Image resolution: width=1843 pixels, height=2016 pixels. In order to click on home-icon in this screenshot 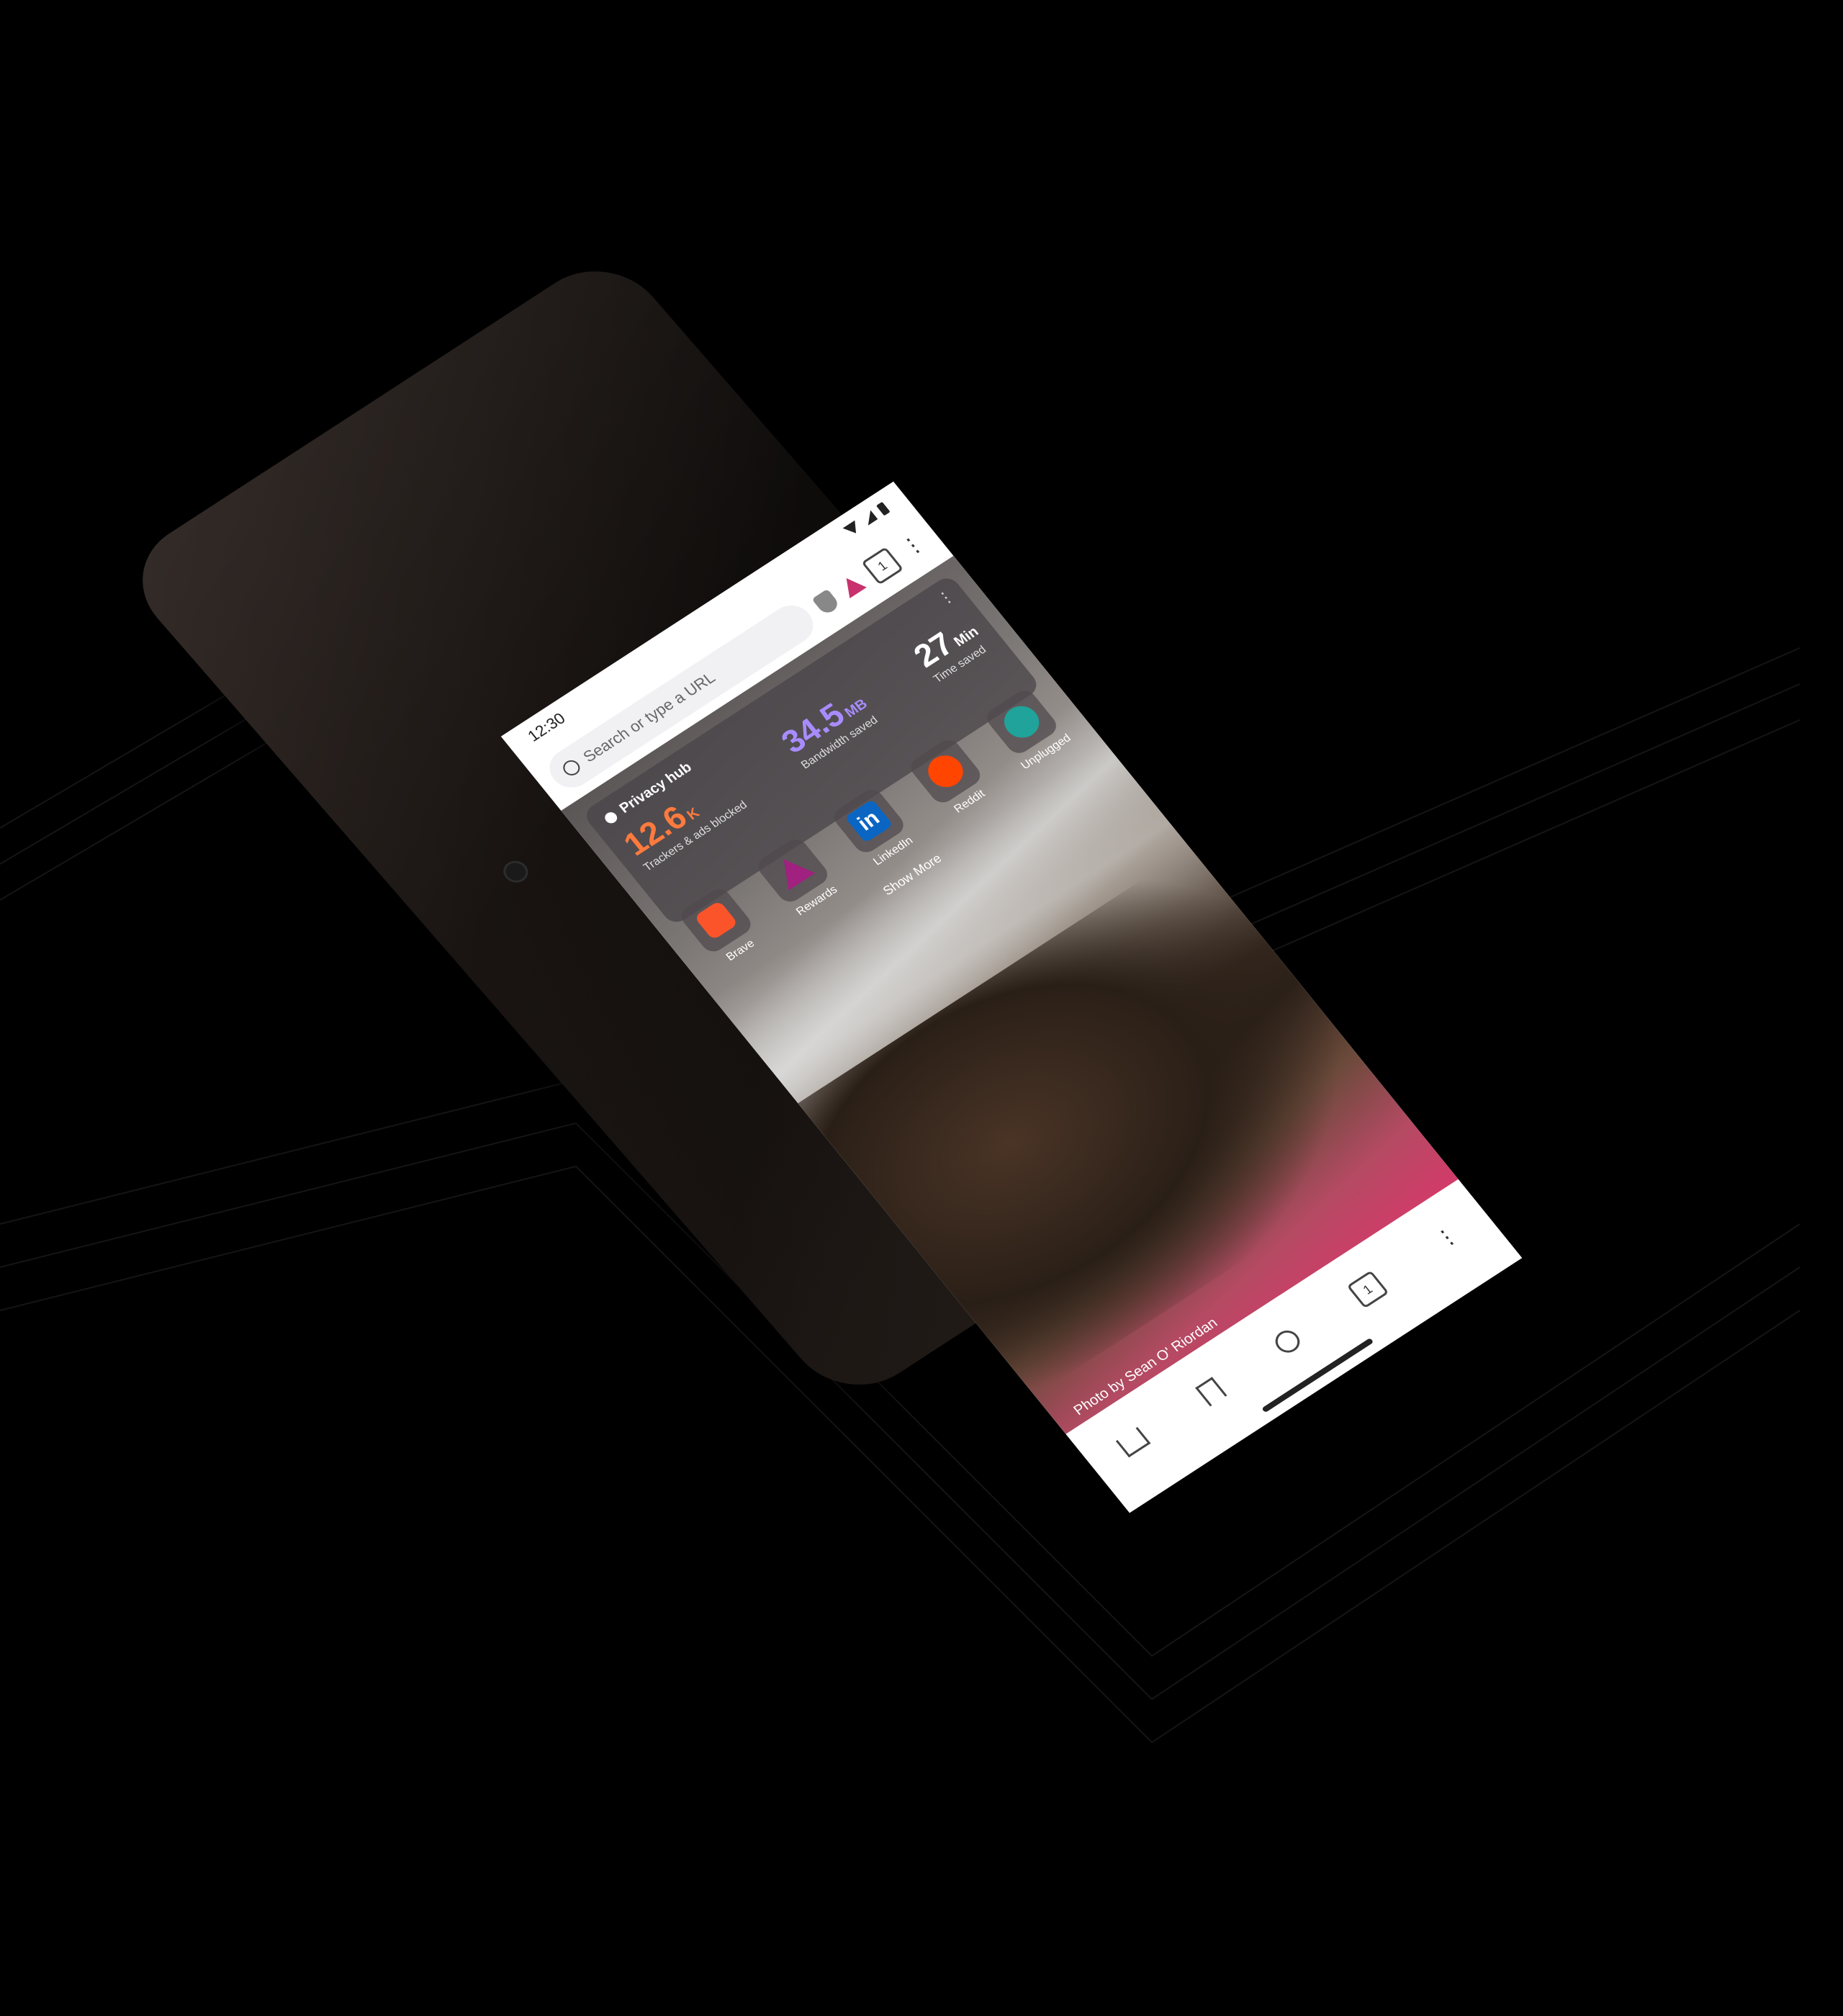, I will do `click(1133, 1441)`.